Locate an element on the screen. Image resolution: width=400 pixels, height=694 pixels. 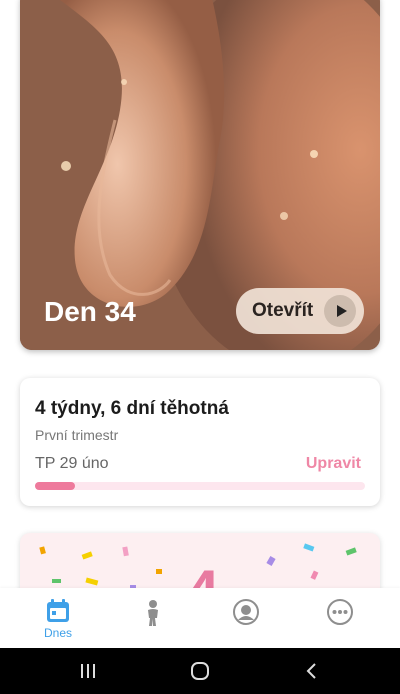
back-icon is located at coordinates (311, 671).